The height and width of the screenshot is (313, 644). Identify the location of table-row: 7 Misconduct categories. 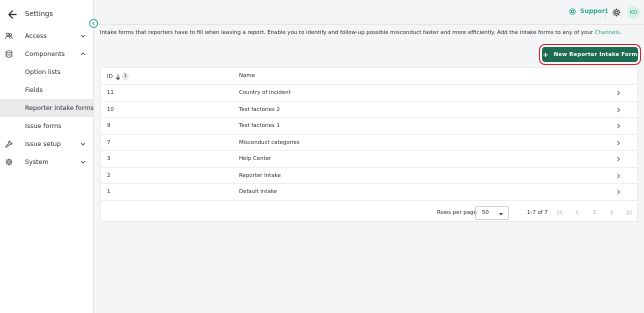
(369, 143).